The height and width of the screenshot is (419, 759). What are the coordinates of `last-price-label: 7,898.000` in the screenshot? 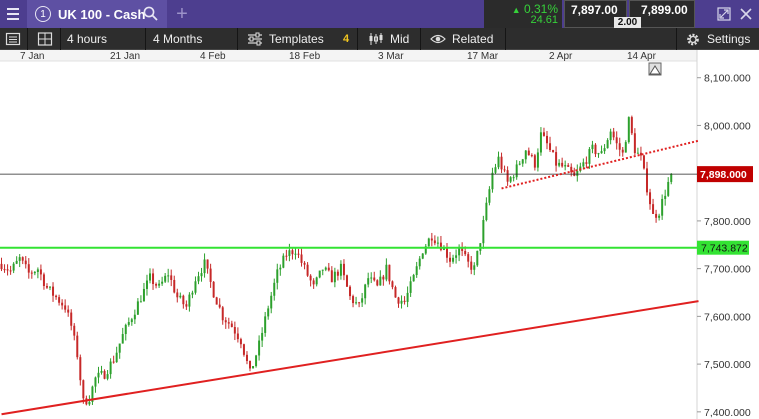 It's located at (723, 175).